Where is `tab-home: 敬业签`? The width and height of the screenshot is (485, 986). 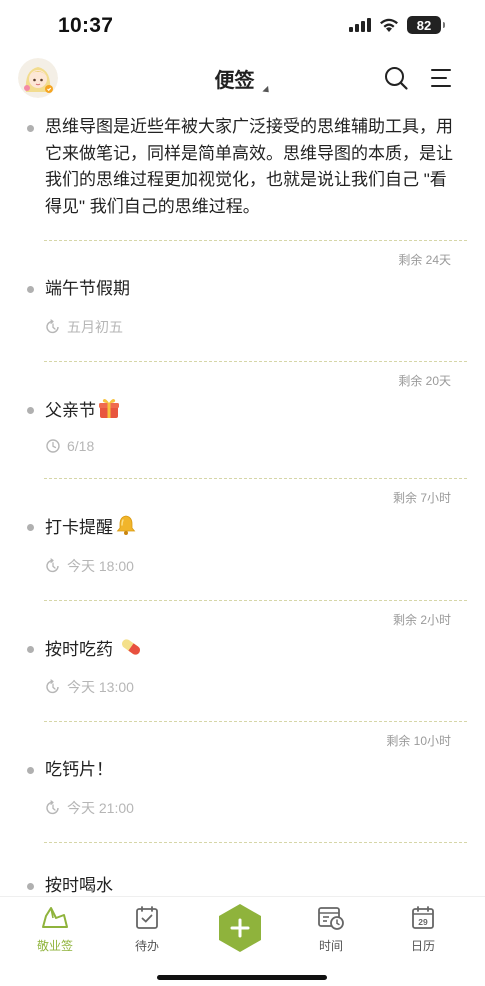
tab-home: 敬业签 is located at coordinates (55, 929).